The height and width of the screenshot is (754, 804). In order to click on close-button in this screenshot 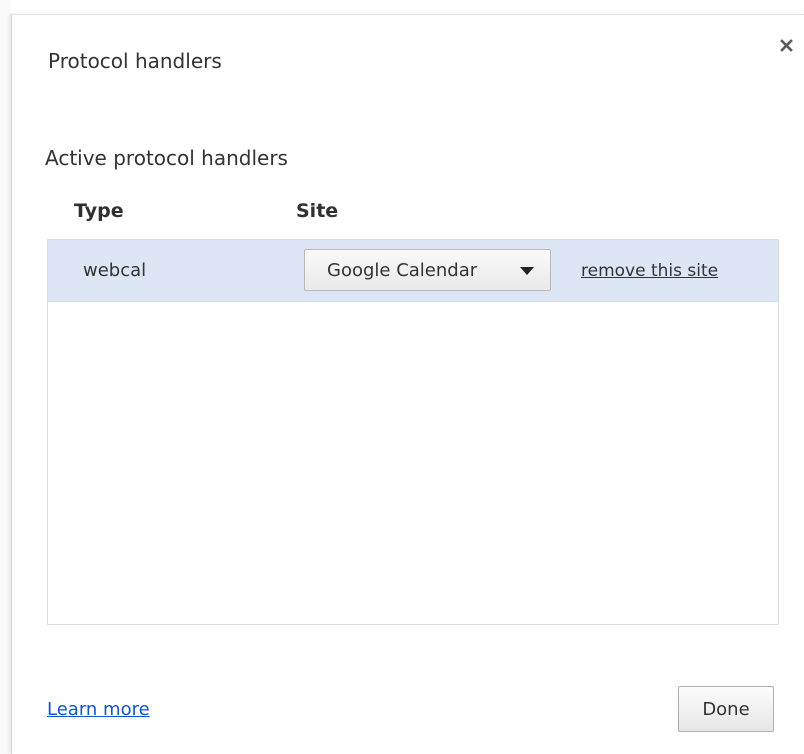, I will do `click(787, 46)`.